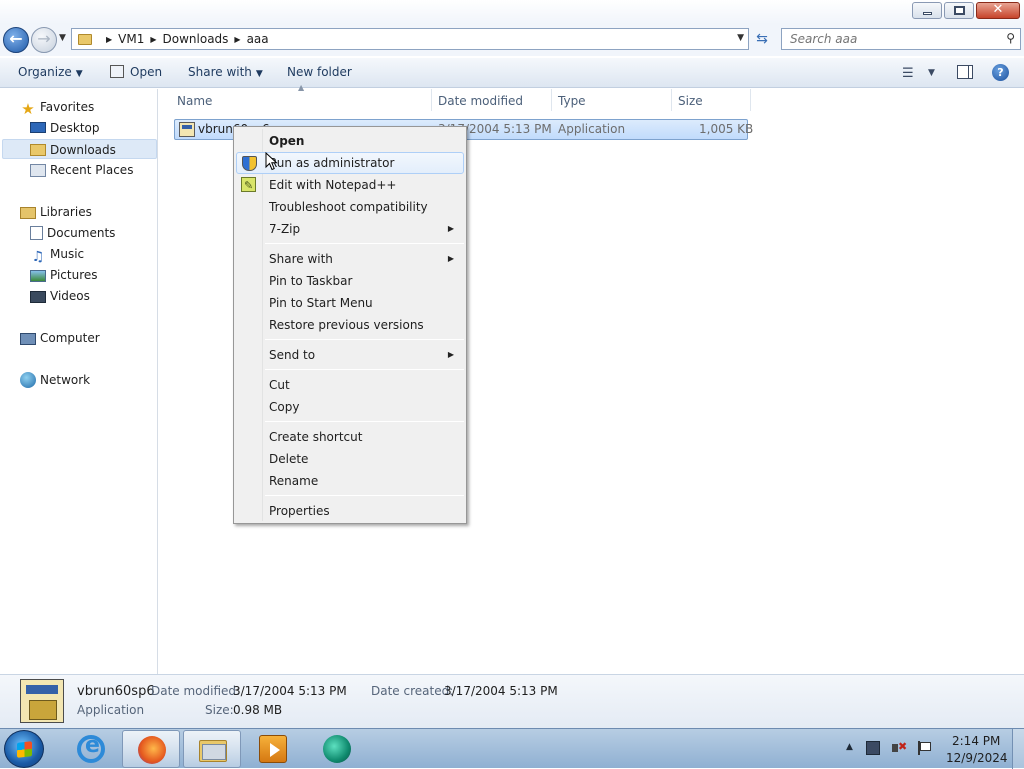  What do you see at coordinates (350, 459) in the screenshot?
I see `menu-item-delete: Delete` at bounding box center [350, 459].